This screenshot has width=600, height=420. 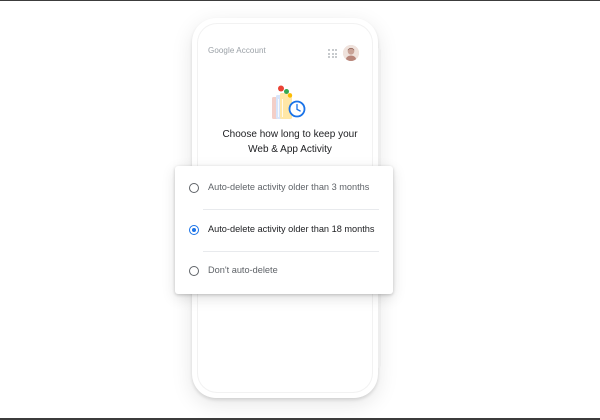 I want to click on radio-selected-dot, so click(x=194, y=230).